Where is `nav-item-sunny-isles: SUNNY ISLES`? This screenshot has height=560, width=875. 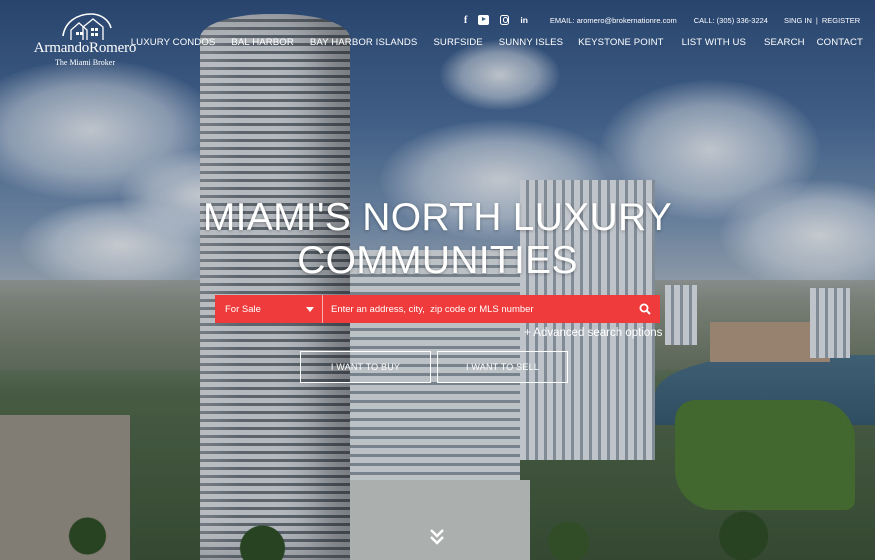
nav-item-sunny-isles: SUNNY ISLES is located at coordinates (531, 42).